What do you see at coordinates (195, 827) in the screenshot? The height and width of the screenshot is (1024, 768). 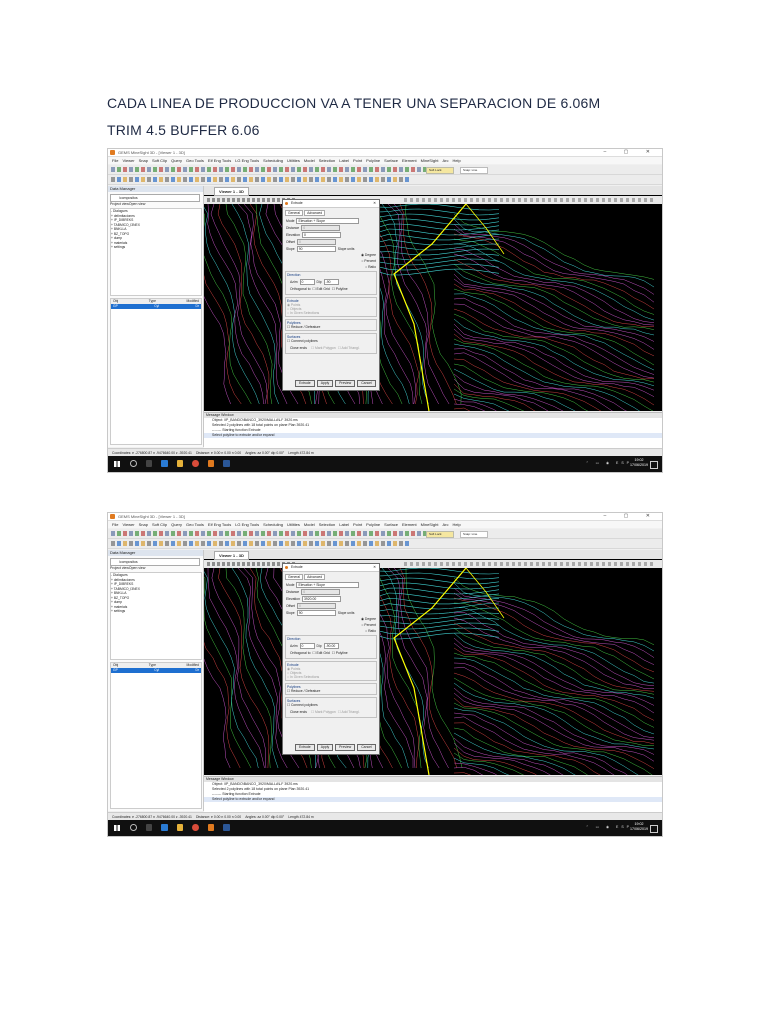 I see `chrome-icon` at bounding box center [195, 827].